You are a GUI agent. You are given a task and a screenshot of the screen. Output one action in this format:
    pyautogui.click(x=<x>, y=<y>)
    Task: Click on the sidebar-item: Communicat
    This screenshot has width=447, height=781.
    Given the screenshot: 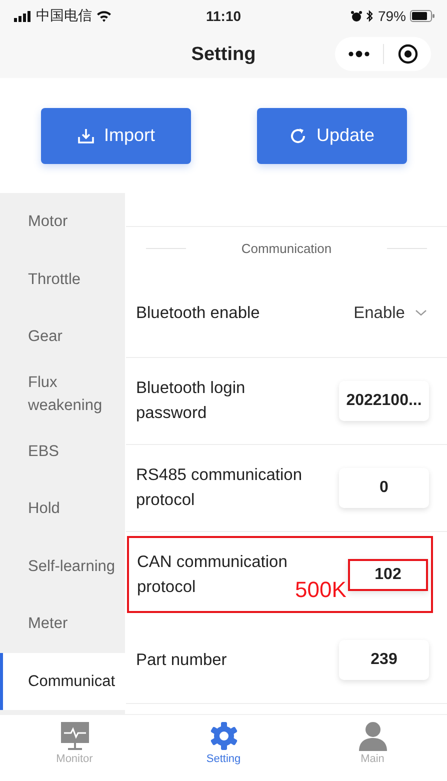 What is the action you would take?
    pyautogui.click(x=62, y=681)
    